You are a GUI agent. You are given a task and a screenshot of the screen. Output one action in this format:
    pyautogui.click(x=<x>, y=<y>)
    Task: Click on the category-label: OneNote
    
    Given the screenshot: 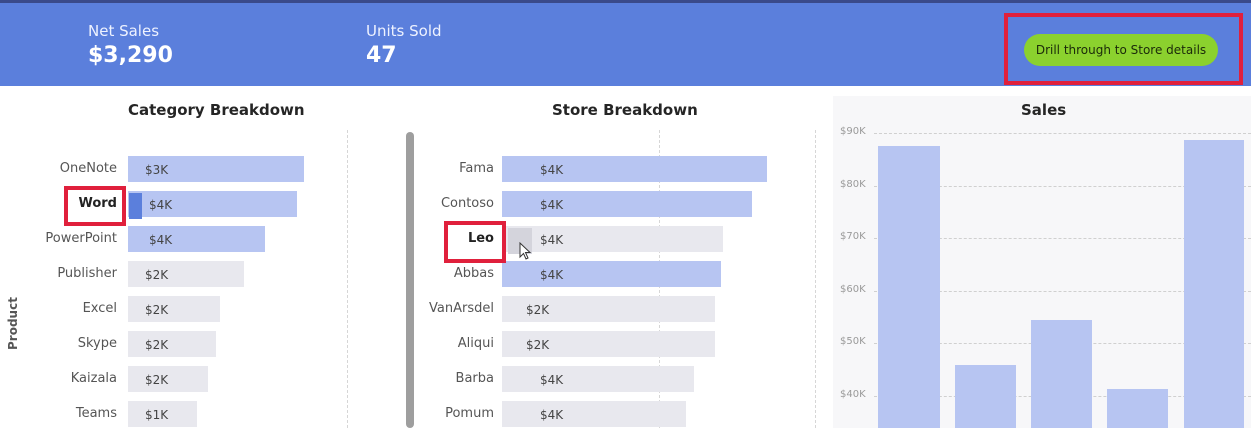 What is the action you would take?
    pyautogui.click(x=58, y=168)
    